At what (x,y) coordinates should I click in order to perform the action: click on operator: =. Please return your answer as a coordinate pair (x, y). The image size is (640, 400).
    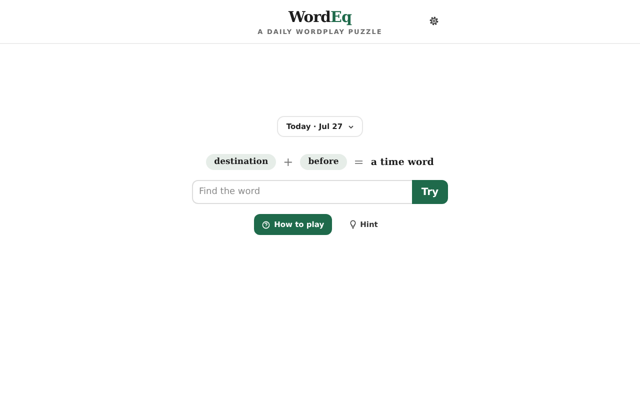
    Looking at the image, I should click on (359, 162).